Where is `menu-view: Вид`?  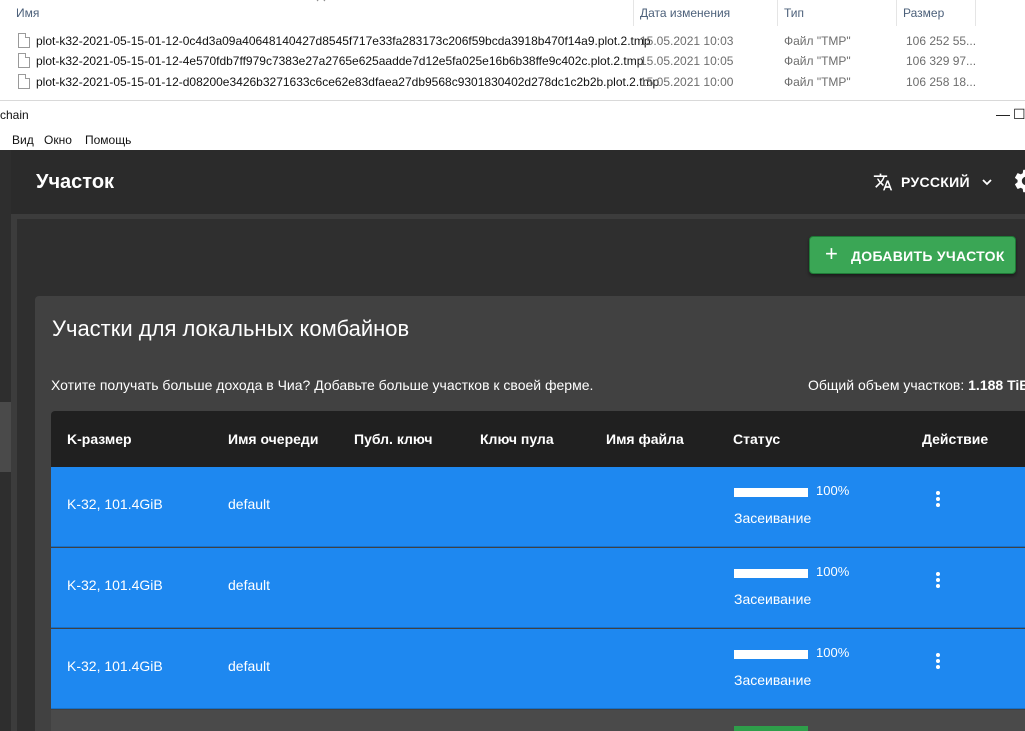 menu-view: Вид is located at coordinates (23, 140).